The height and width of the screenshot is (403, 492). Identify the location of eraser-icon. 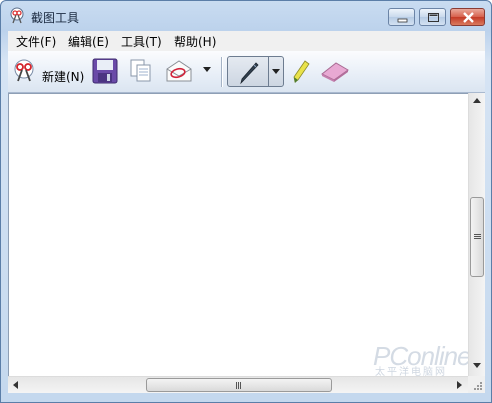
(335, 71).